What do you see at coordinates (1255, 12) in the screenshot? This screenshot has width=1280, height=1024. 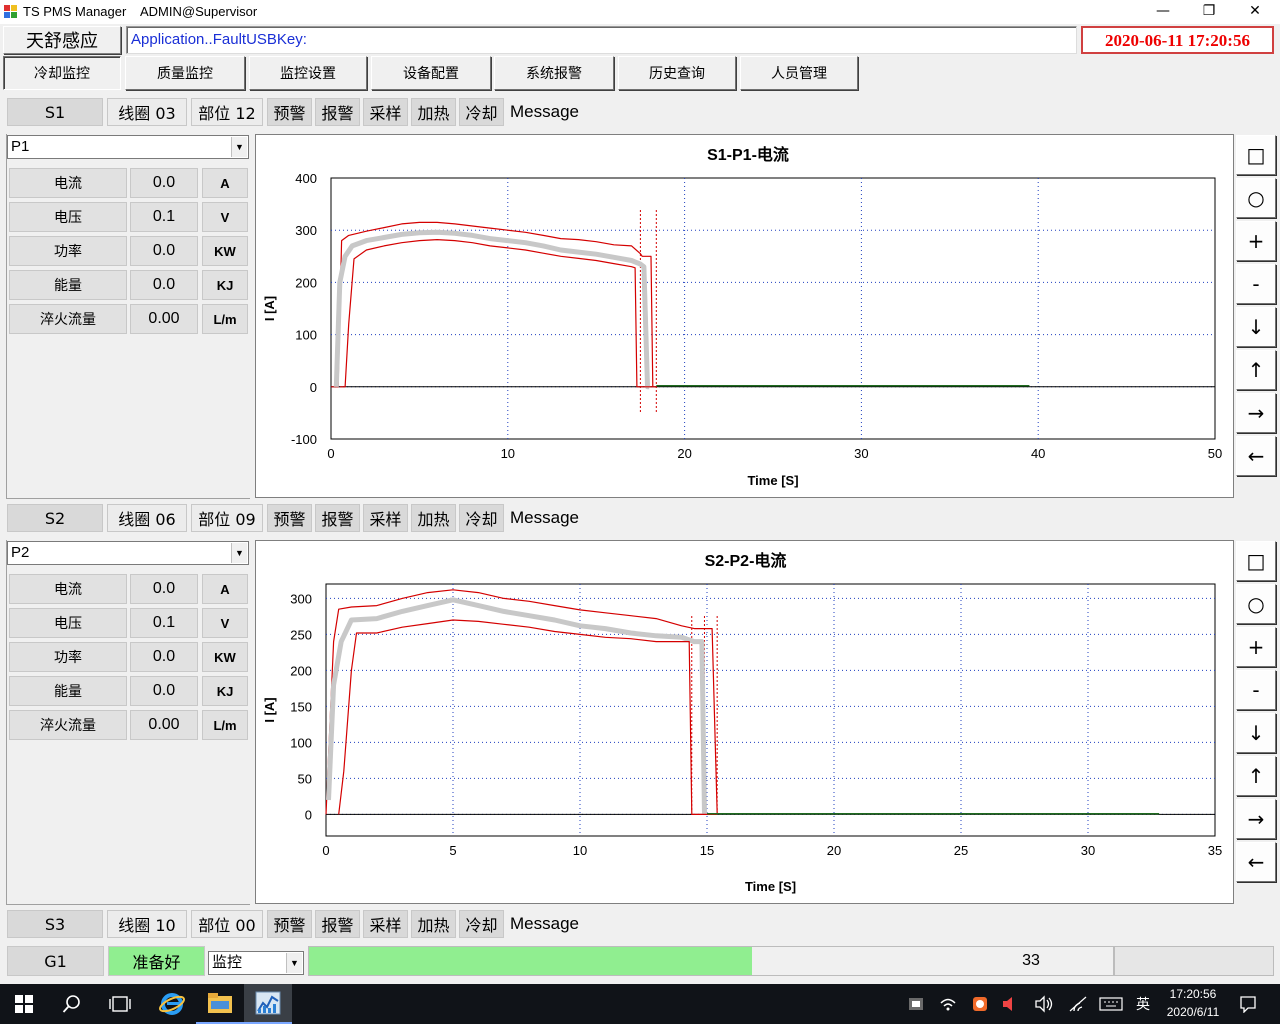 I see `close-button: ✕` at bounding box center [1255, 12].